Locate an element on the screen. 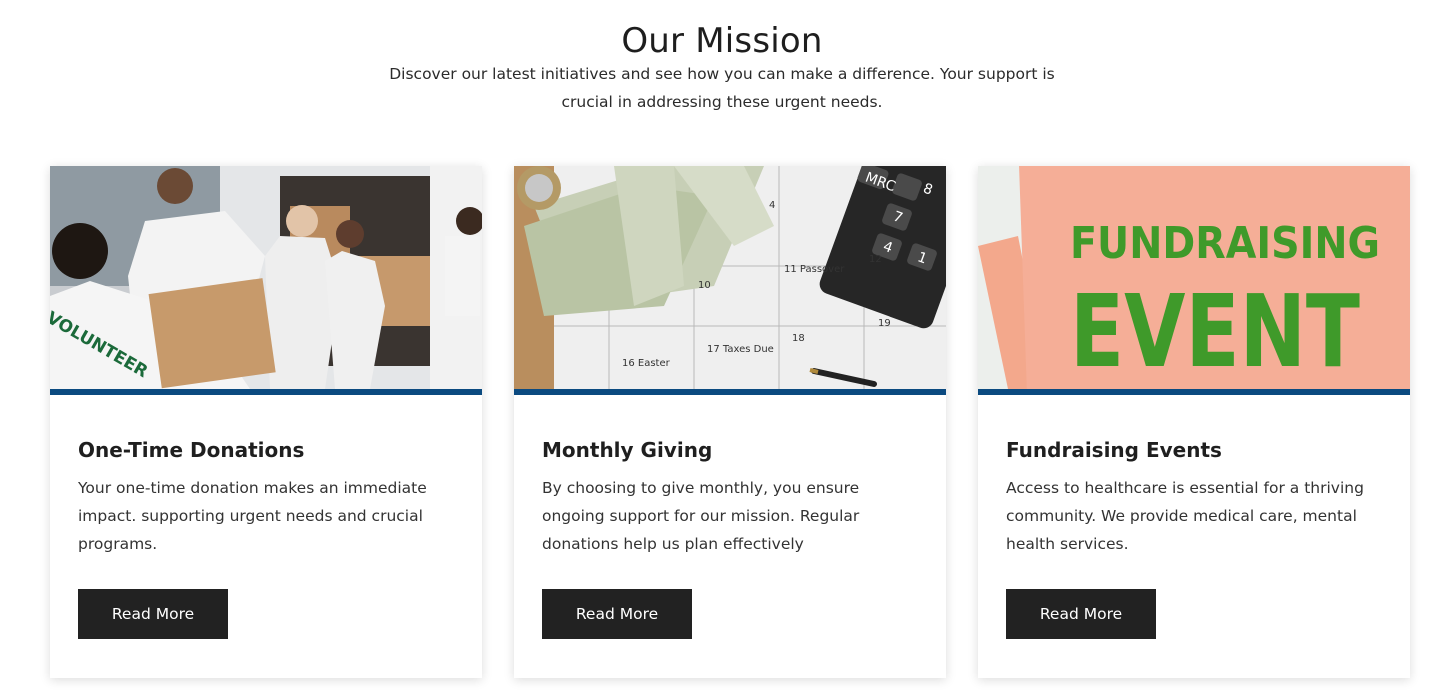 The image size is (1444, 696). calendar-day-18: 18 is located at coordinates (798, 338).